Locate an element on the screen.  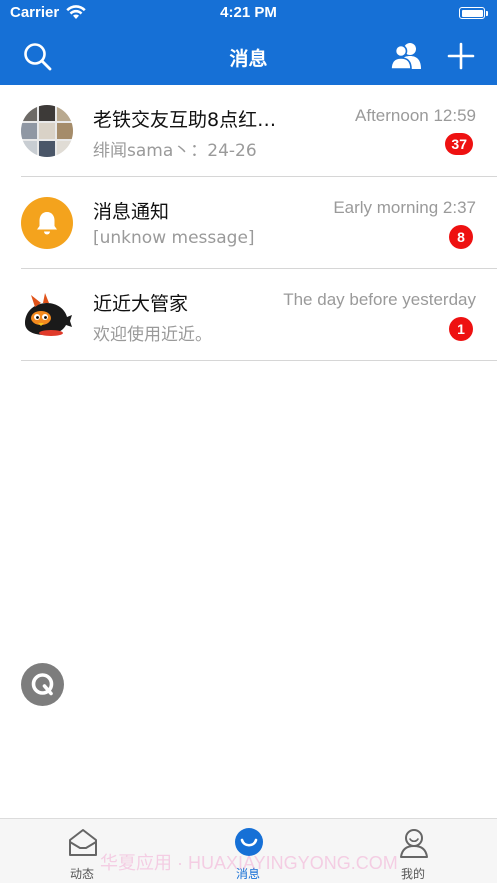
tab-label: 消息 is located at coordinates (247, 874).